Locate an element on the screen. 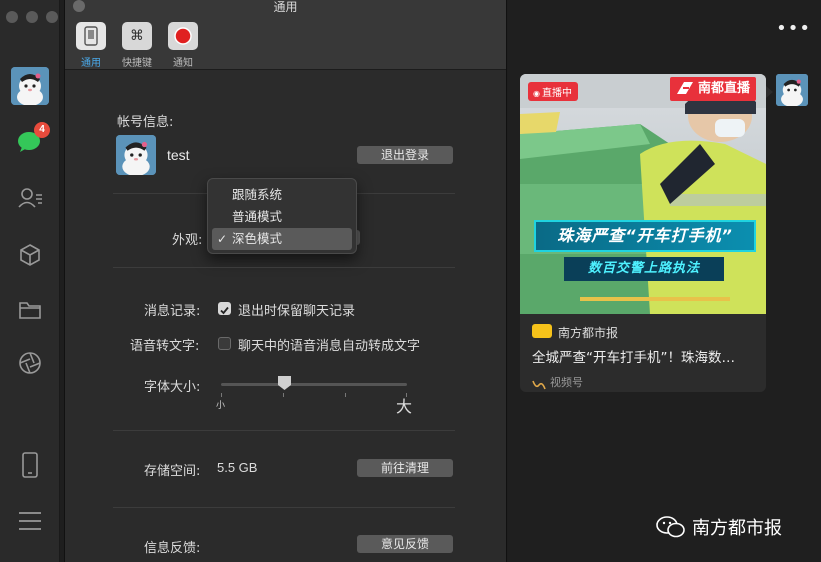 Image resolution: width=821 pixels, height=562 pixels. command-key-icon: ⌘ is located at coordinates (137, 36).